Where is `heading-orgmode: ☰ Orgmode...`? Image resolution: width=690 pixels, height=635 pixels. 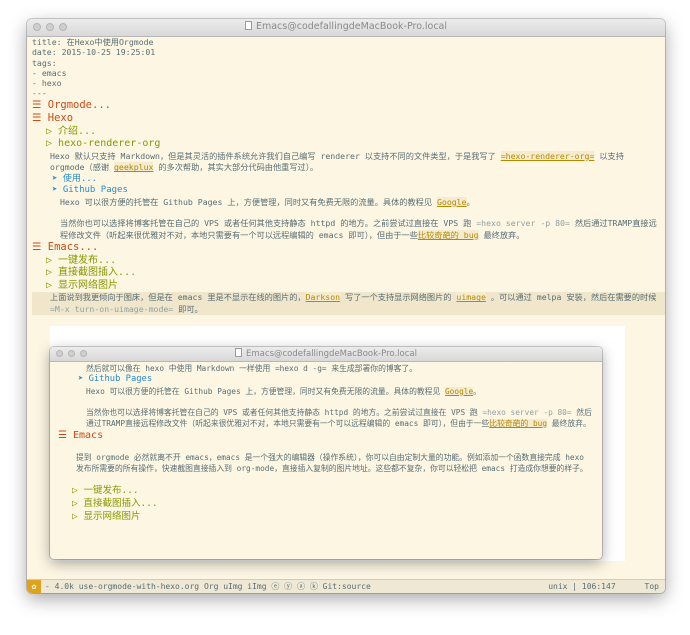 heading-orgmode: ☰ Orgmode... is located at coordinates (348, 106).